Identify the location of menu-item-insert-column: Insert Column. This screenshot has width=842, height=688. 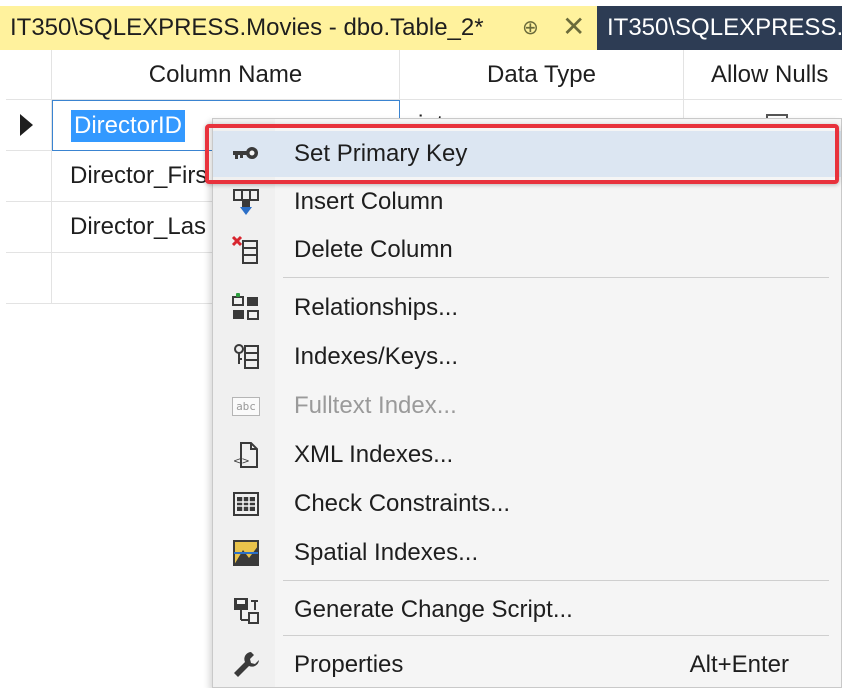
(527, 202).